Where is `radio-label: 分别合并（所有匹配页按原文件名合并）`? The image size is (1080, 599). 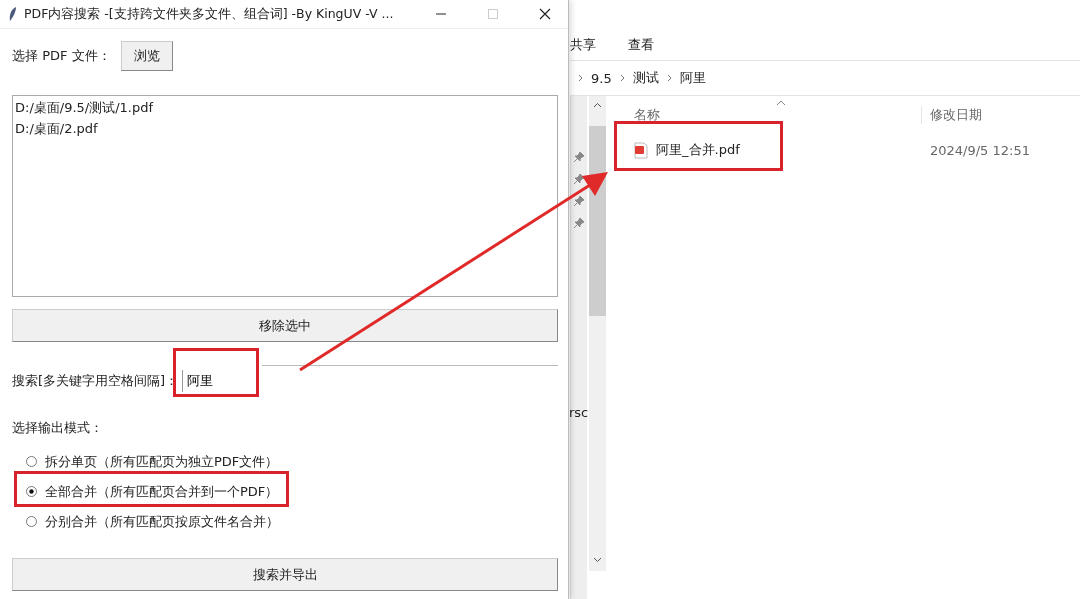 radio-label: 分别合并（所有匹配页按原文件名合并） is located at coordinates (162, 521).